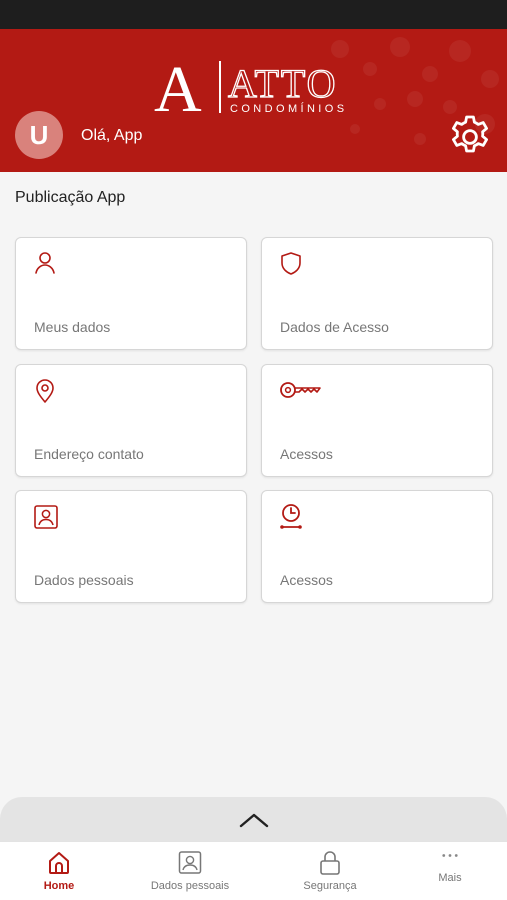 The image size is (507, 900). Describe the element at coordinates (131, 420) in the screenshot. I see `card-endereco-contato: Endereço contato` at that location.